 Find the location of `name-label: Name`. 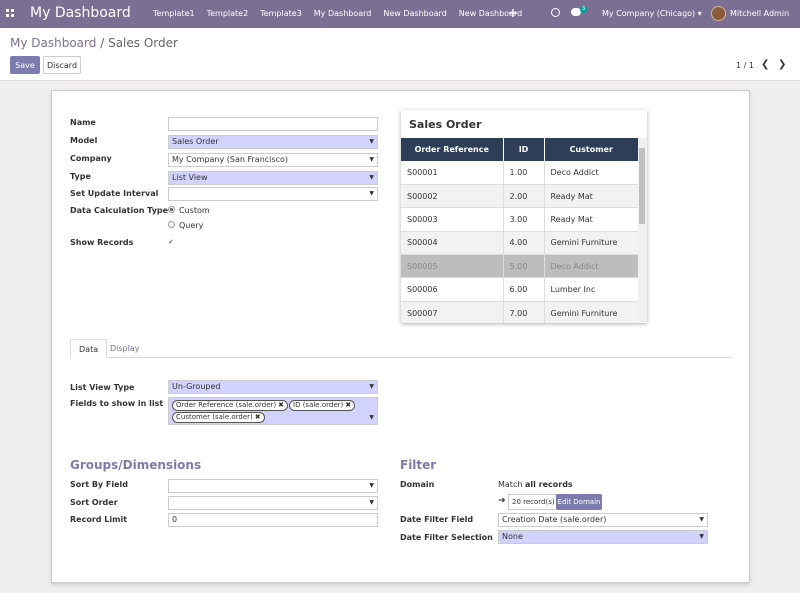

name-label: Name is located at coordinates (83, 122).